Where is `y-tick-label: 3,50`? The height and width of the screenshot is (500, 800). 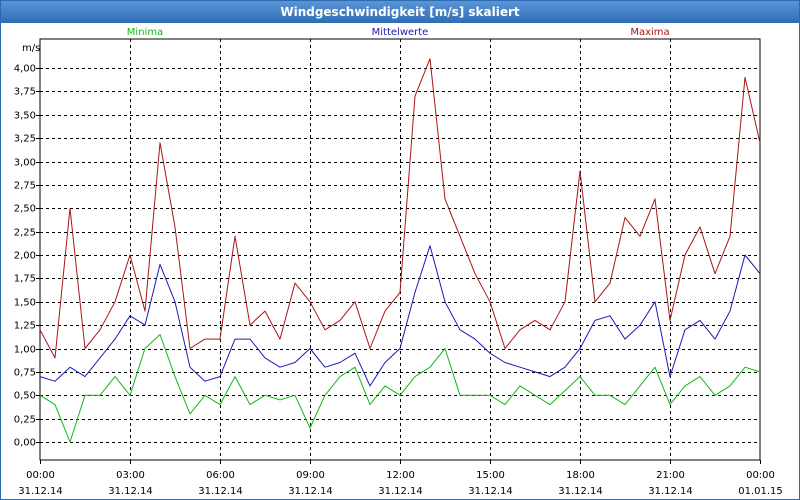 y-tick-label: 3,50 is located at coordinates (25, 116).